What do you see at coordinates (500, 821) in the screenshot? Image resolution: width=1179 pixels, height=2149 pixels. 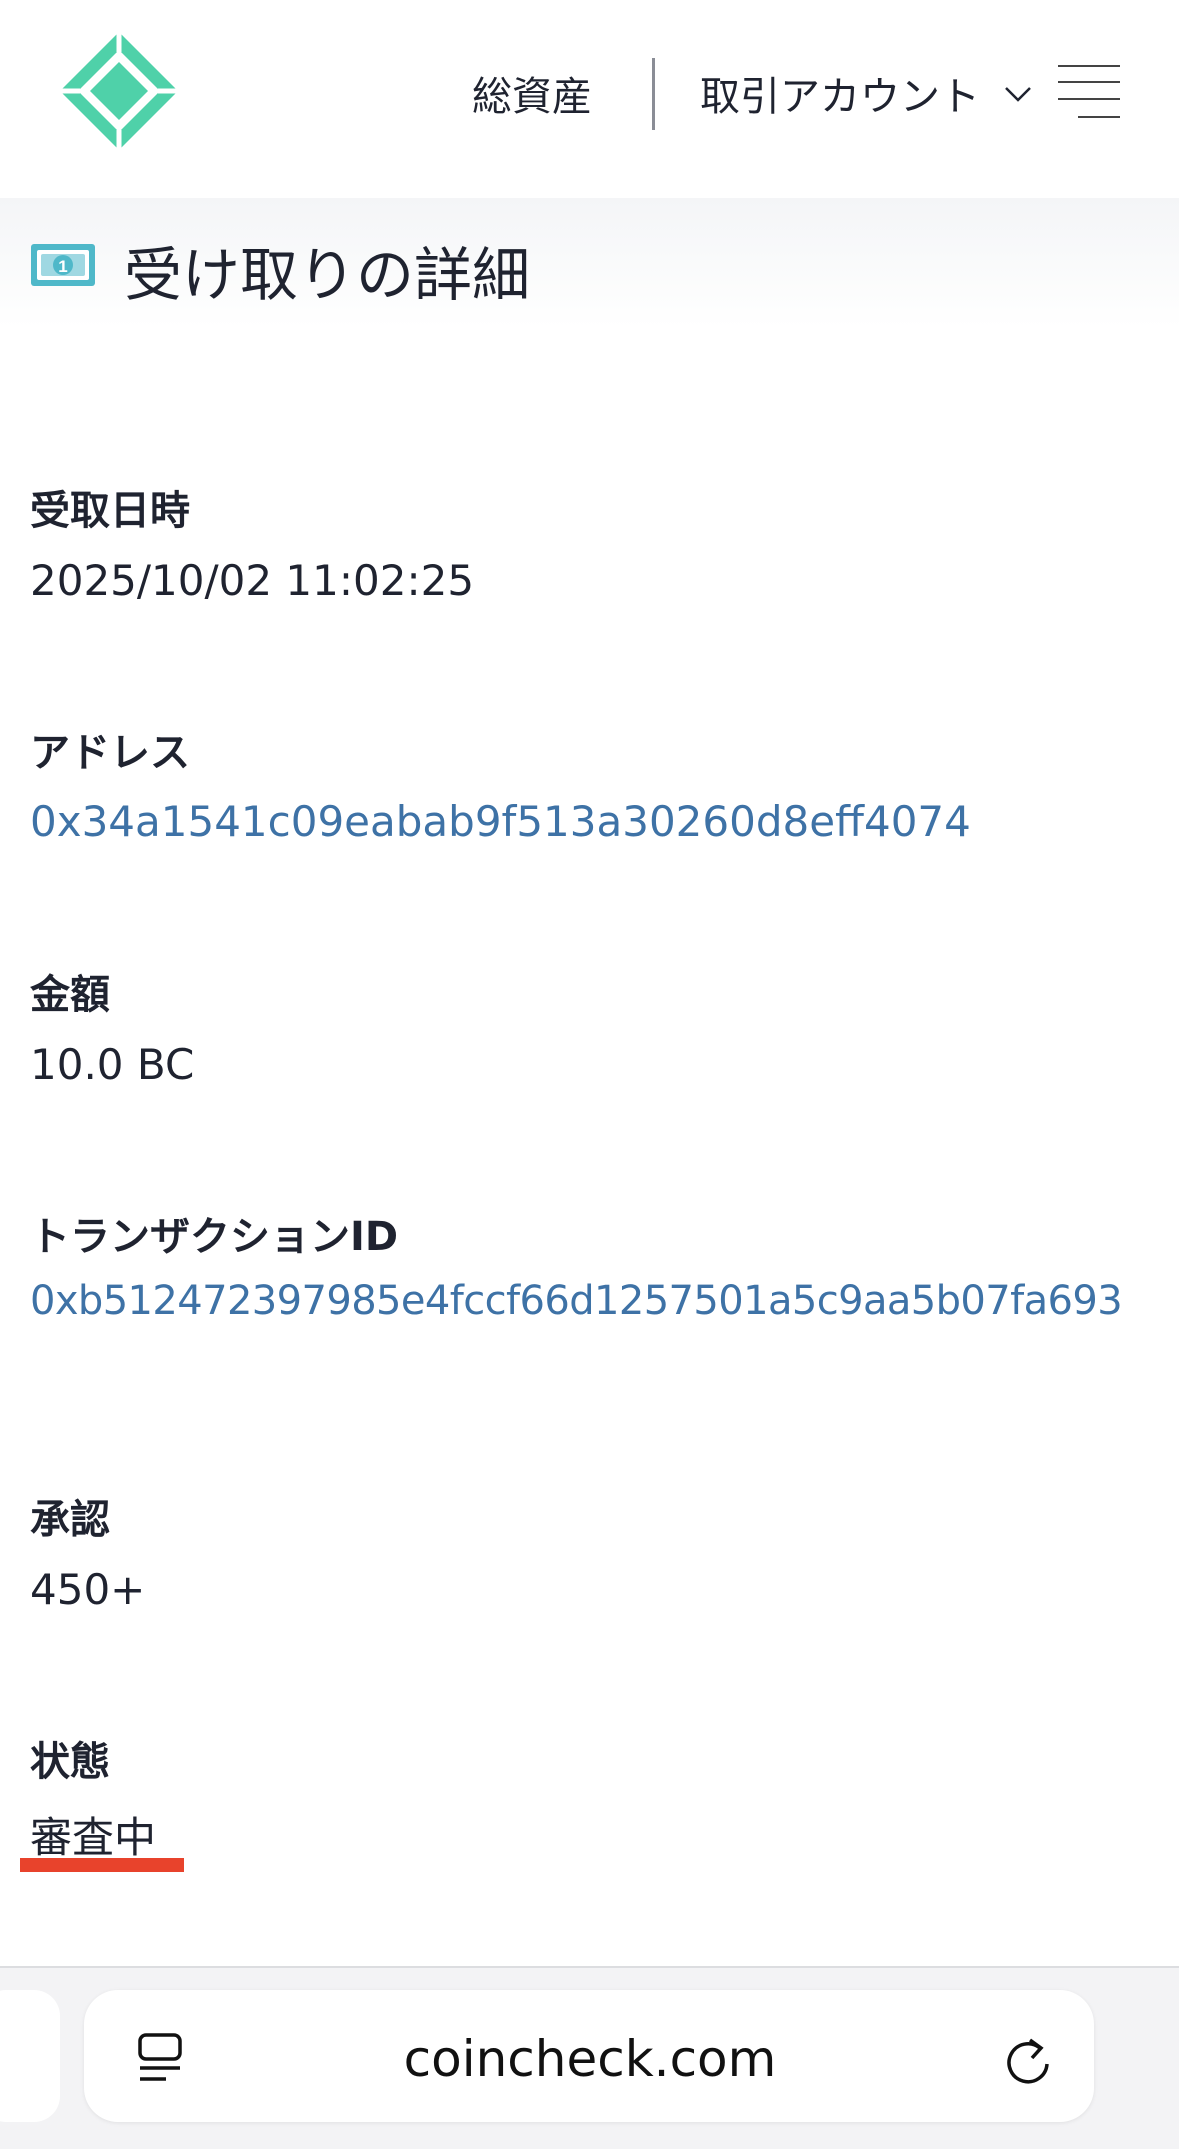 I see `address-link: 0x34a1541c09eabab9f513a30260d8eff4074` at bounding box center [500, 821].